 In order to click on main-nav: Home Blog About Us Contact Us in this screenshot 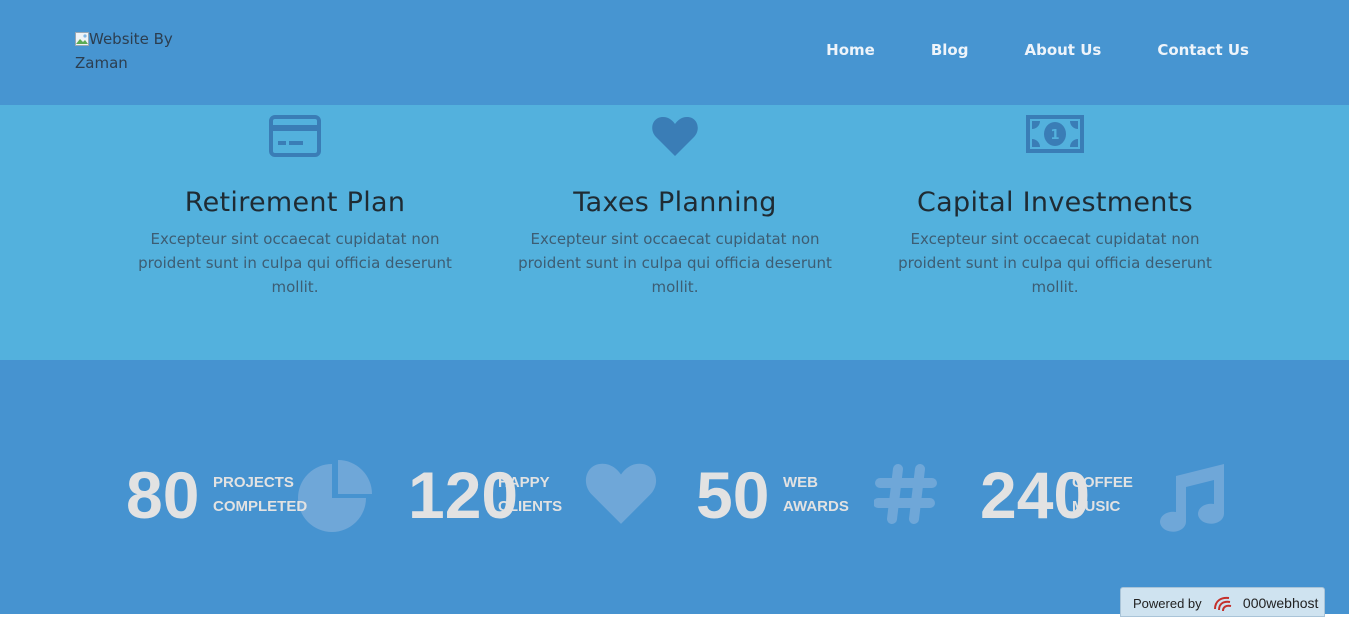, I will do `click(1009, 50)`.